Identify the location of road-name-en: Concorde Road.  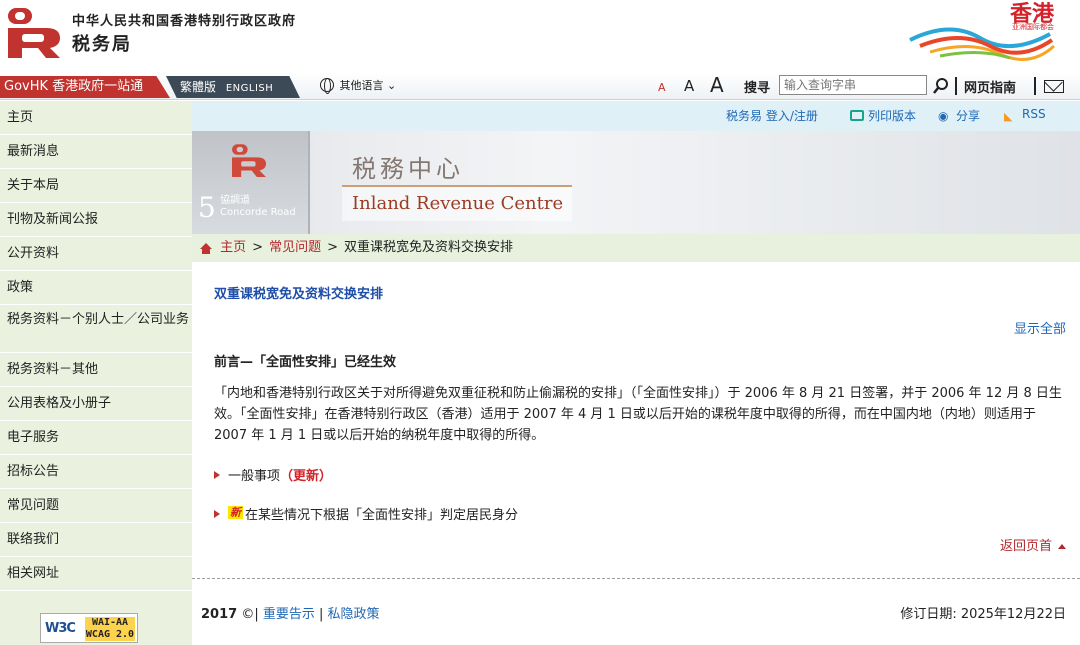
(258, 212).